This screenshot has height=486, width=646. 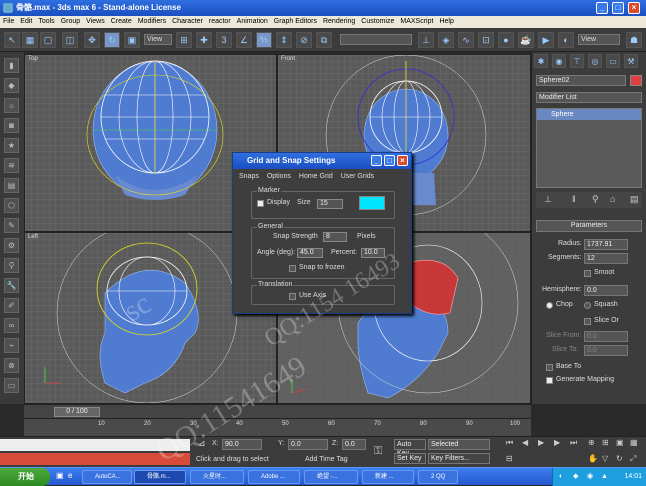 I want to click on squash-radio, so click(x=587, y=305).